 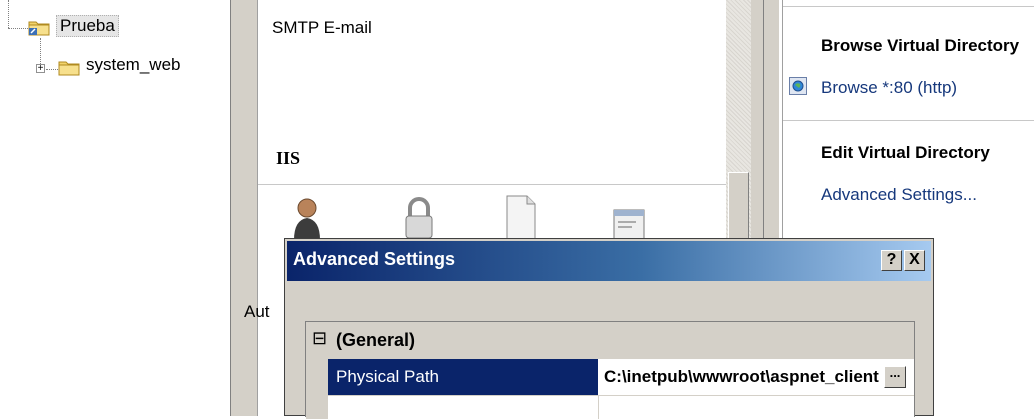 What do you see at coordinates (891, 260) in the screenshot?
I see `help-button: ?` at bounding box center [891, 260].